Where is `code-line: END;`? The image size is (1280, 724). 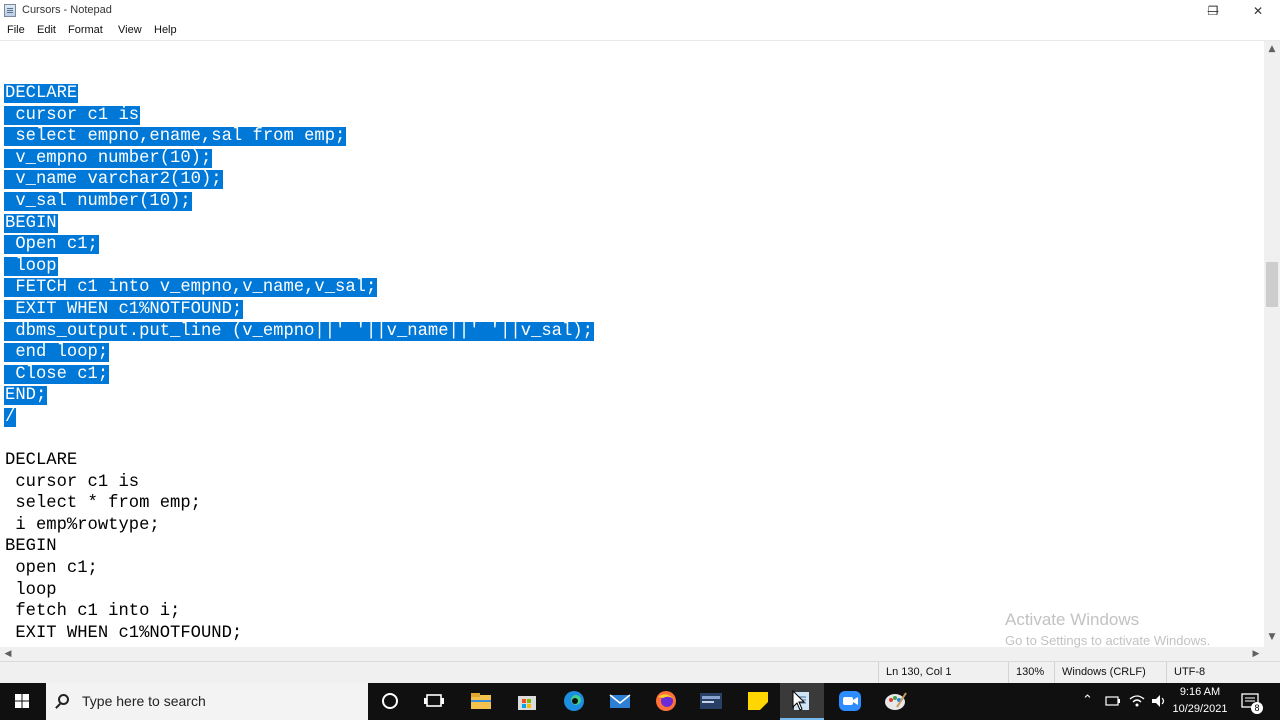 code-line: END; is located at coordinates (299, 396).